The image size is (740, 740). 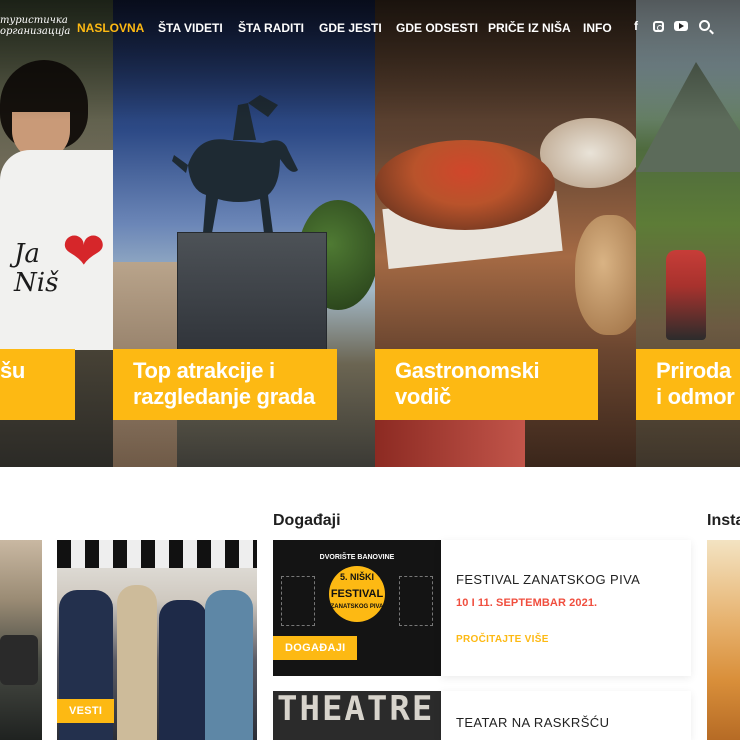 What do you see at coordinates (605, 275) in the screenshot?
I see `bread-image` at bounding box center [605, 275].